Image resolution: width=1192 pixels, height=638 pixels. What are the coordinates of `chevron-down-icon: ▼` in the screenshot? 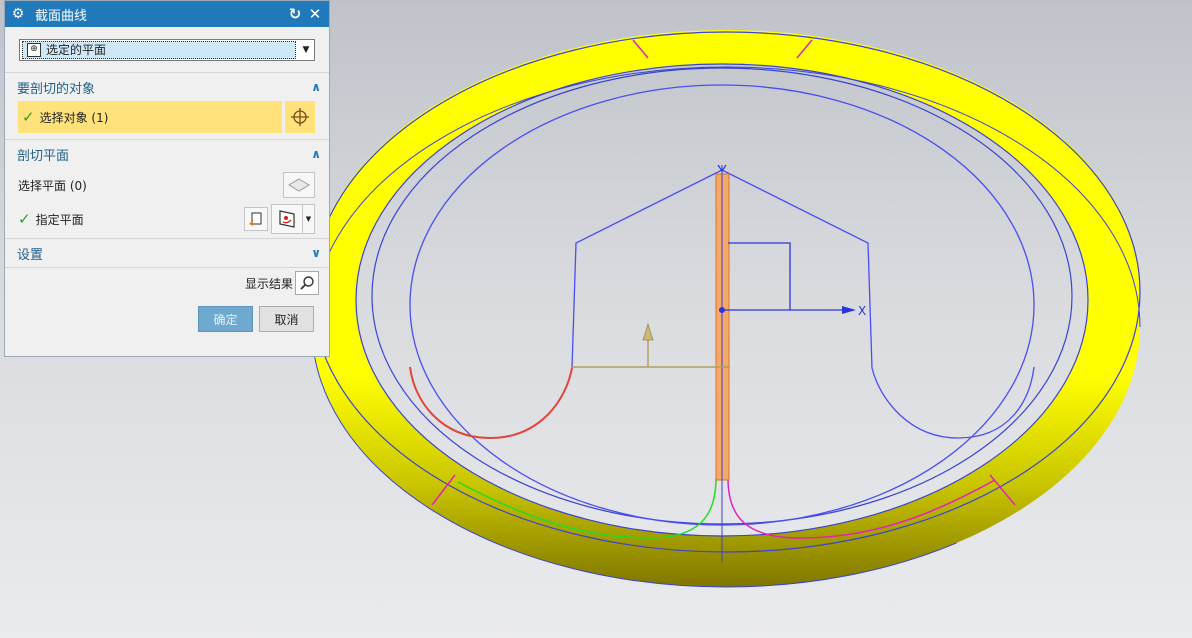 It's located at (306, 50).